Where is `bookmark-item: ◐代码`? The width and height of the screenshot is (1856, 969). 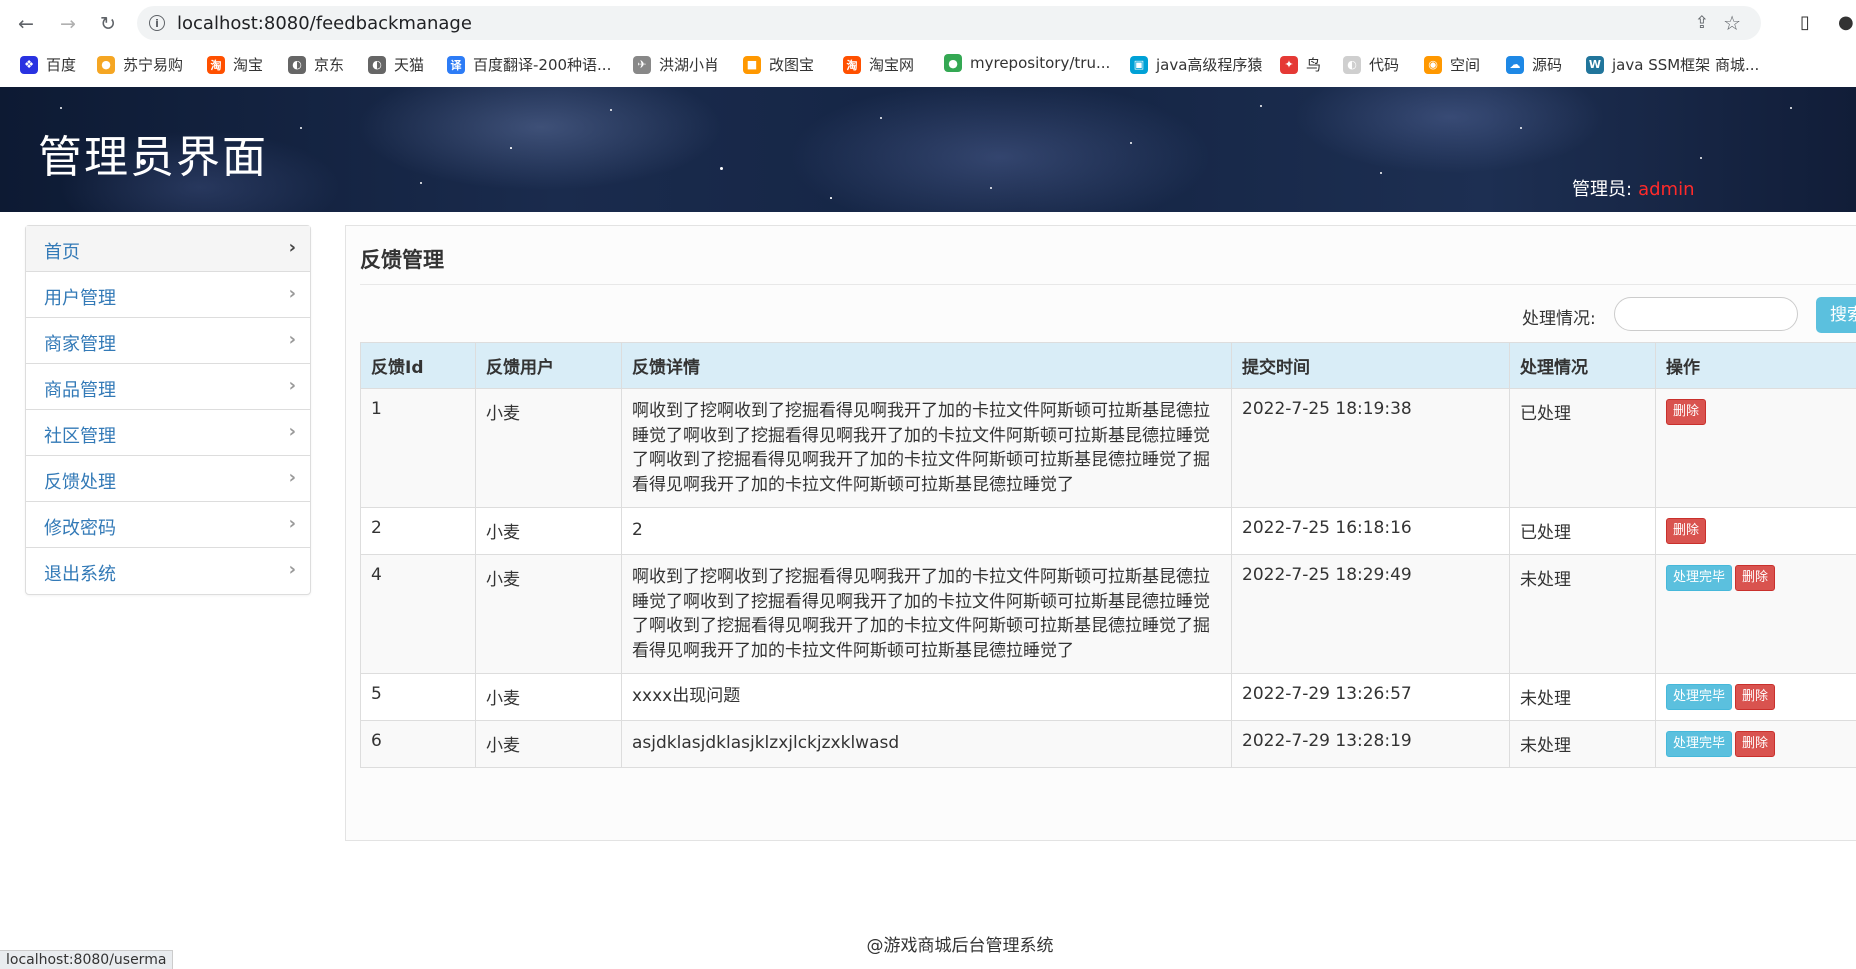
bookmark-item: ◐代码 is located at coordinates (1371, 64).